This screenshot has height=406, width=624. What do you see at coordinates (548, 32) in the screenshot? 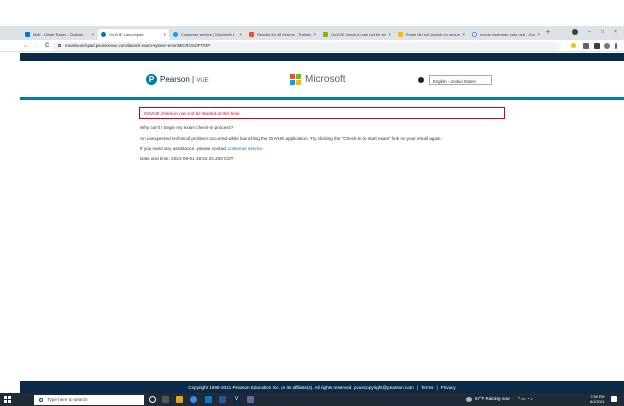
I see `new-tab-button: +` at bounding box center [548, 32].